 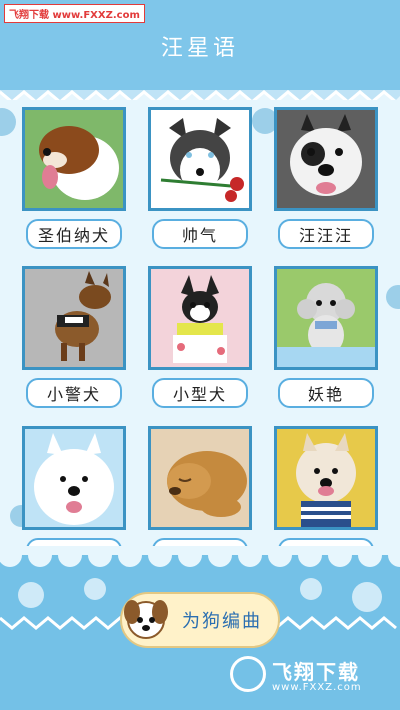 I want to click on dog-card-st-bernard: 圣伯纳犬, so click(x=74, y=178).